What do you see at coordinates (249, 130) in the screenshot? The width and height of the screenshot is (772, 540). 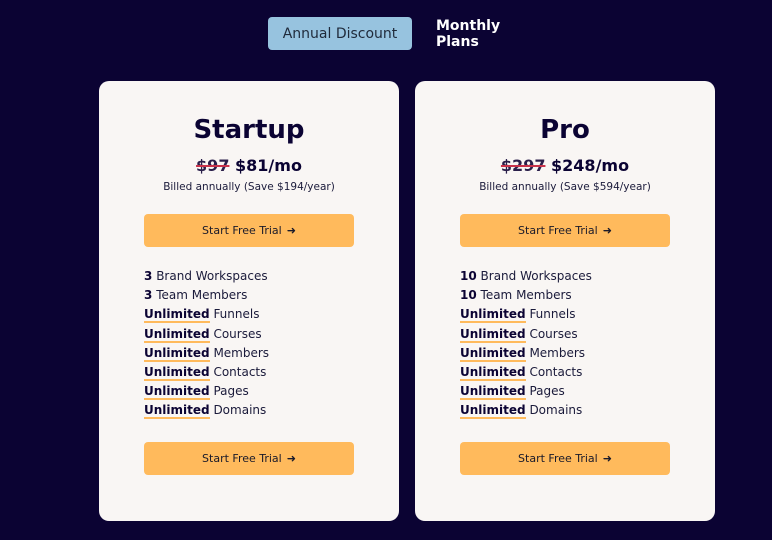 I see `plan-title: Startup` at bounding box center [249, 130].